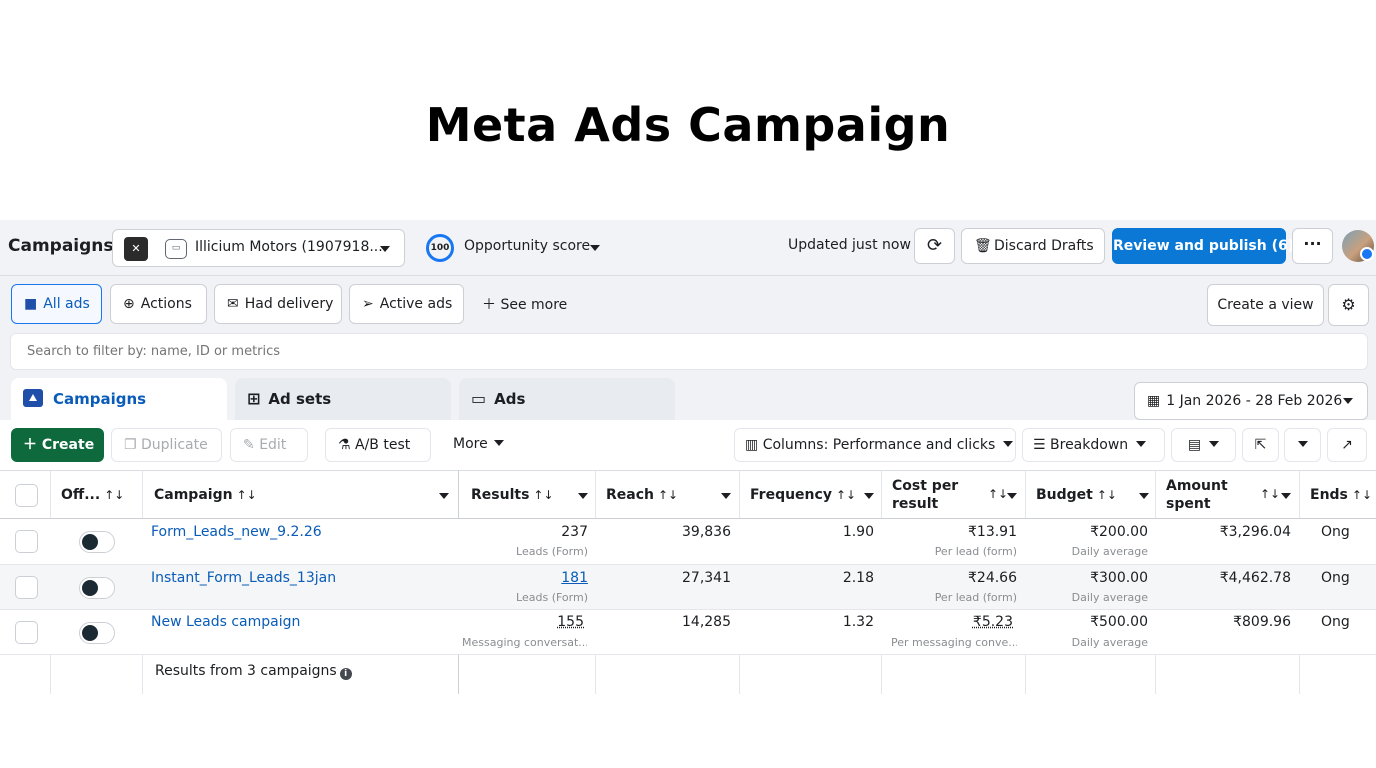 This screenshot has height=768, width=1376. What do you see at coordinates (570, 622) in the screenshot?
I see `results-value: 155` at bounding box center [570, 622].